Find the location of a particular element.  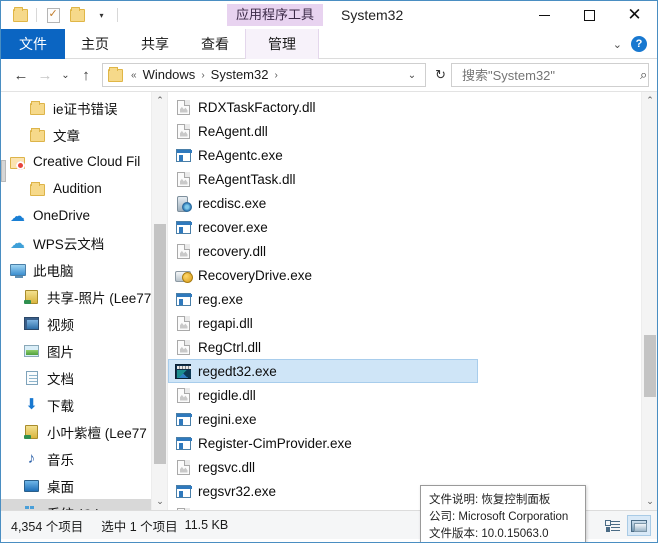

sidebar-item-label: 文档 is located at coordinates (60, 379).